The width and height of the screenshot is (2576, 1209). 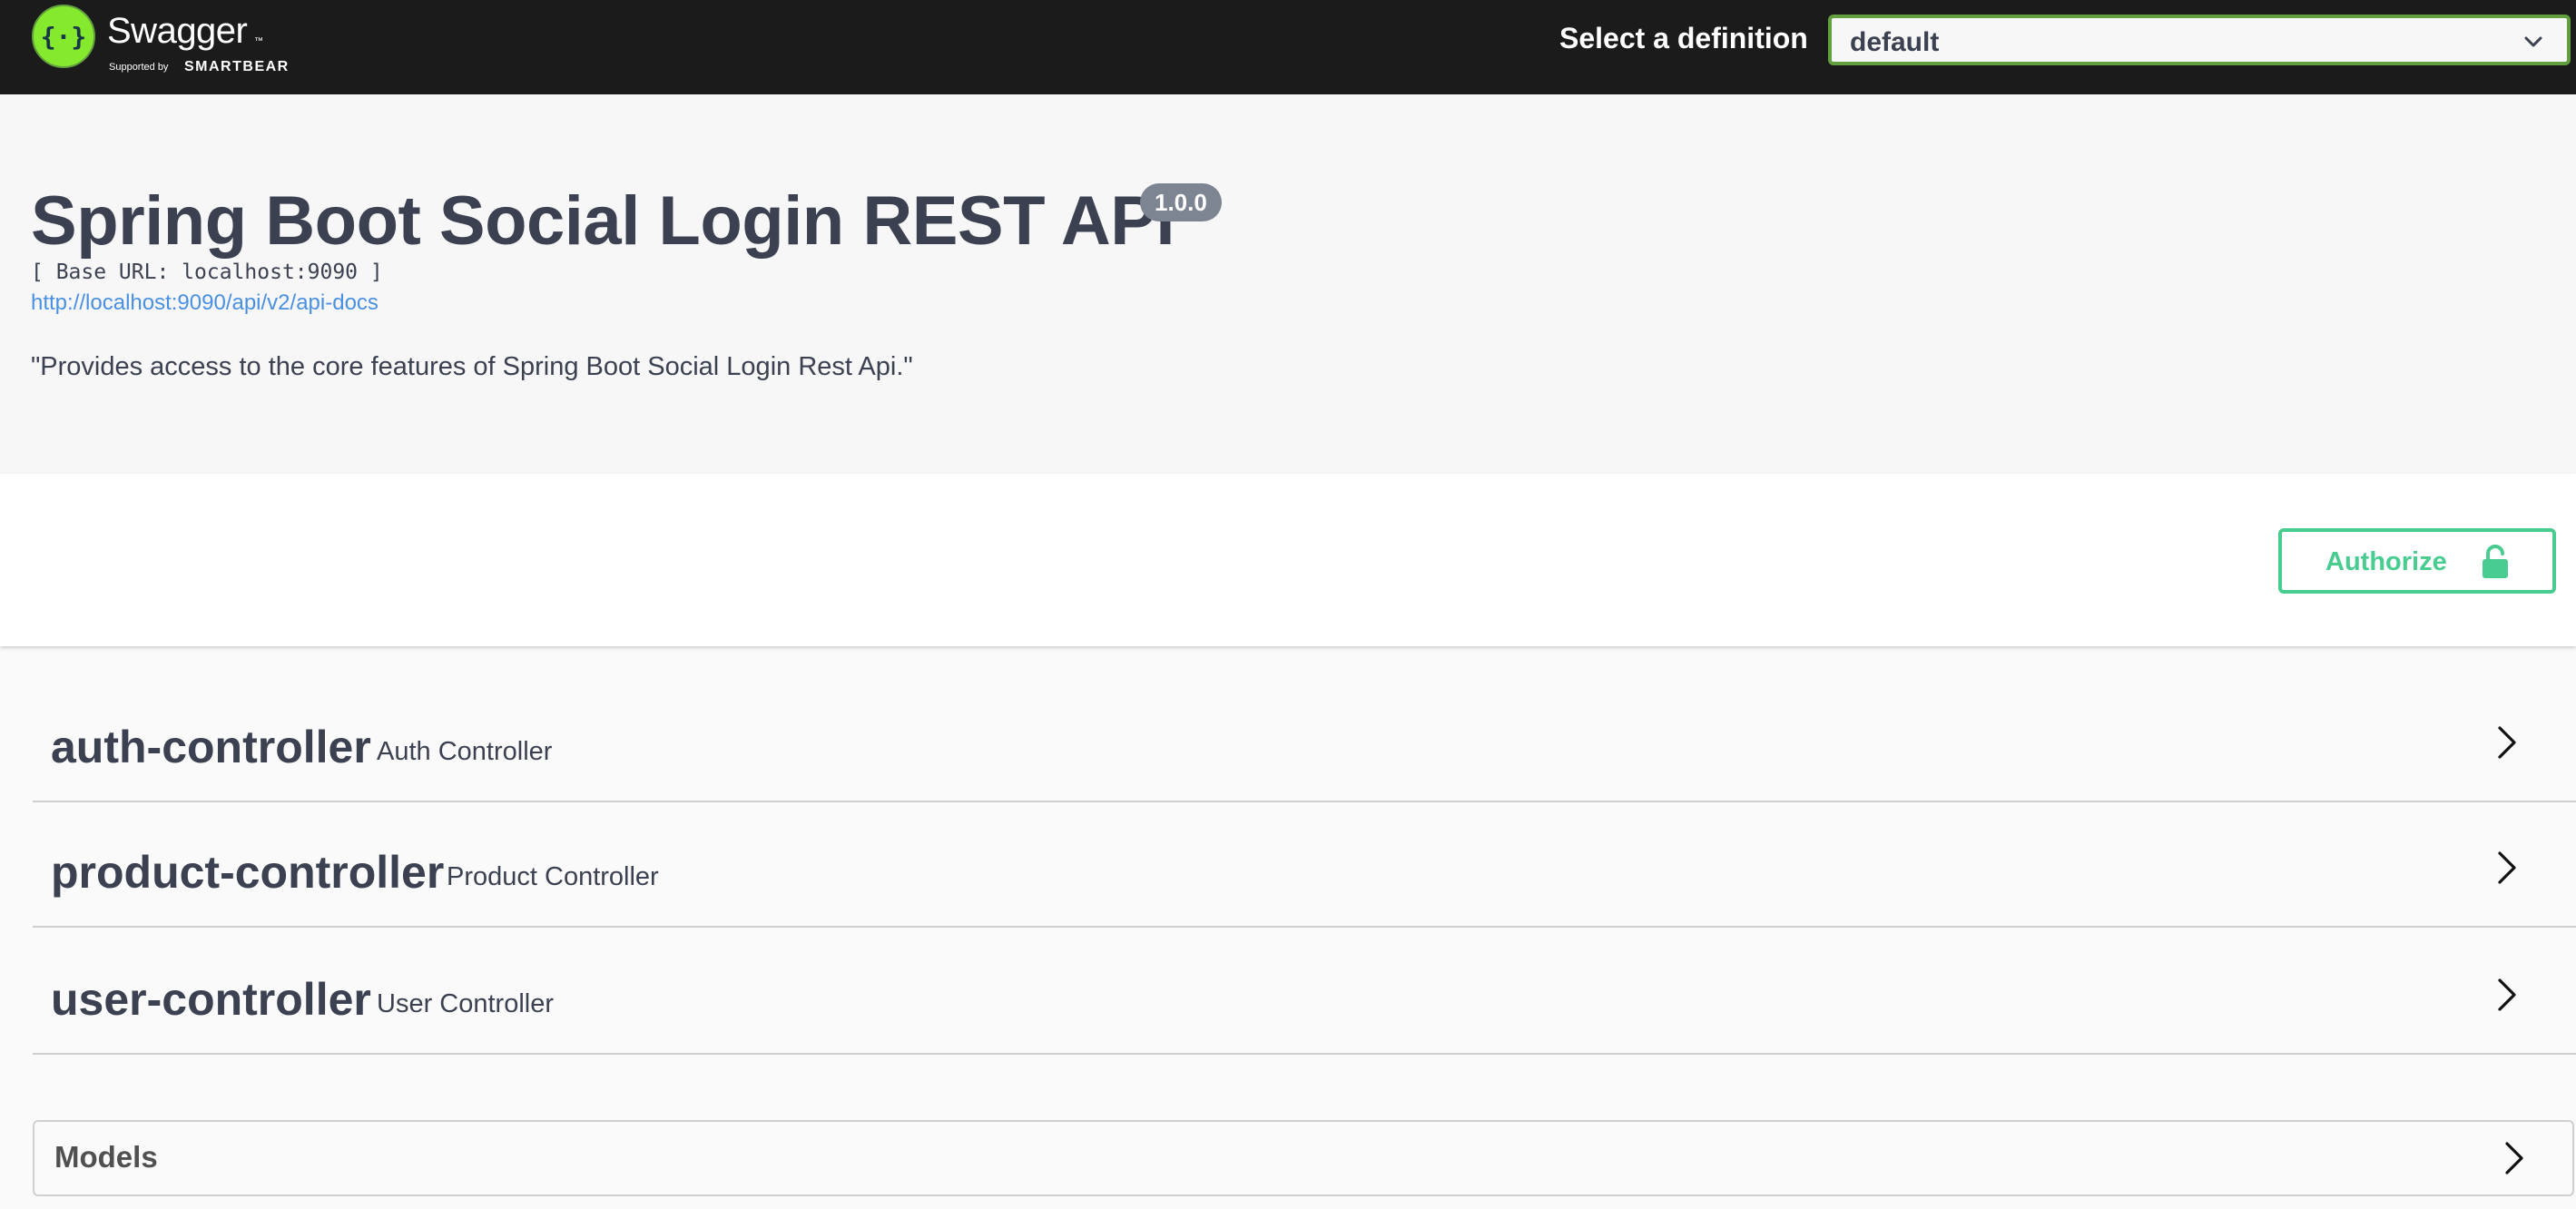 I want to click on tag-section-product-controller: product-controller Product Controller, so click(x=1304, y=865).